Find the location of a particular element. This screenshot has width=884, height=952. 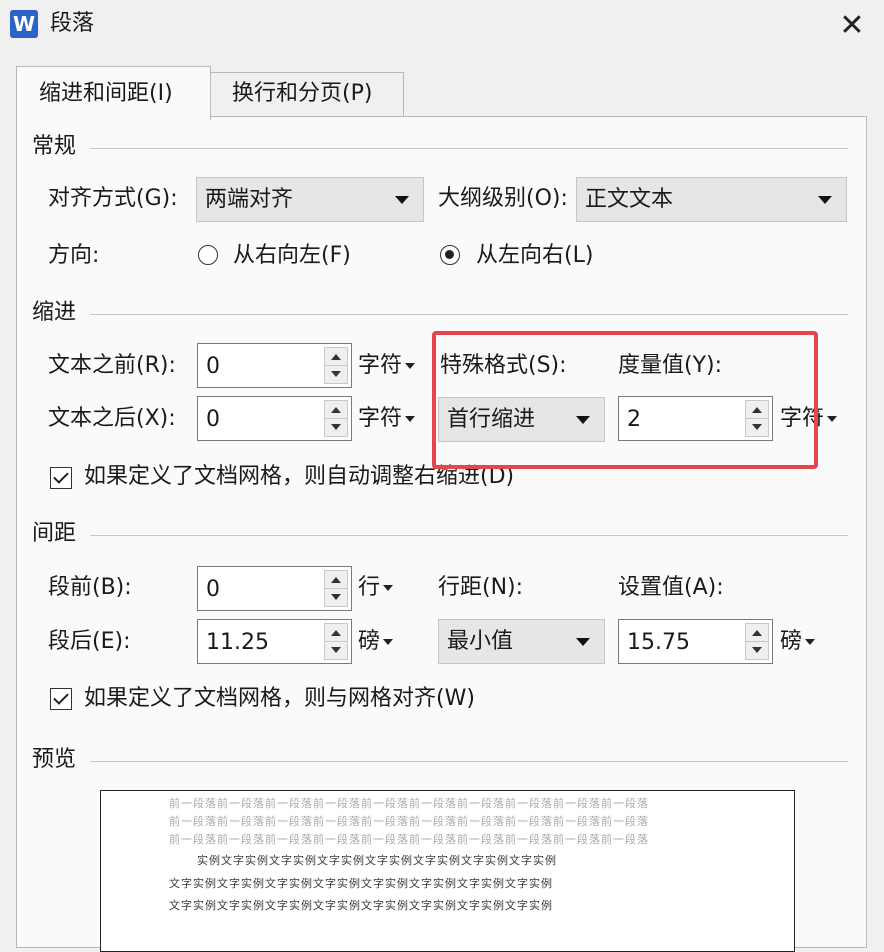

ltr-label: 从左向右(L) is located at coordinates (535, 255).